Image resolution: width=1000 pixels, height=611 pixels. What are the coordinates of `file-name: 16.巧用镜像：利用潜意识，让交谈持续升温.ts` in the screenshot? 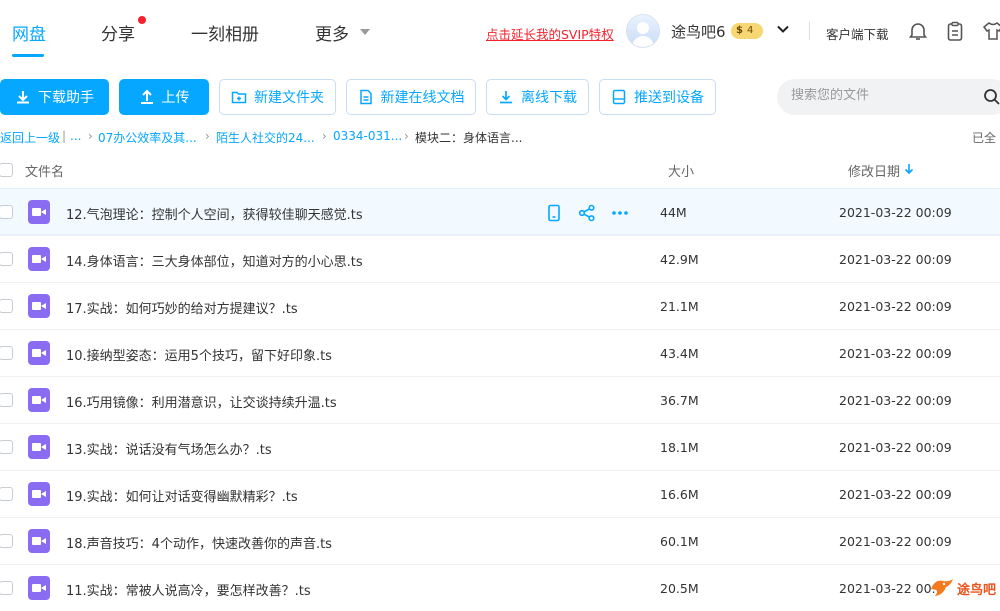 It's located at (201, 401).